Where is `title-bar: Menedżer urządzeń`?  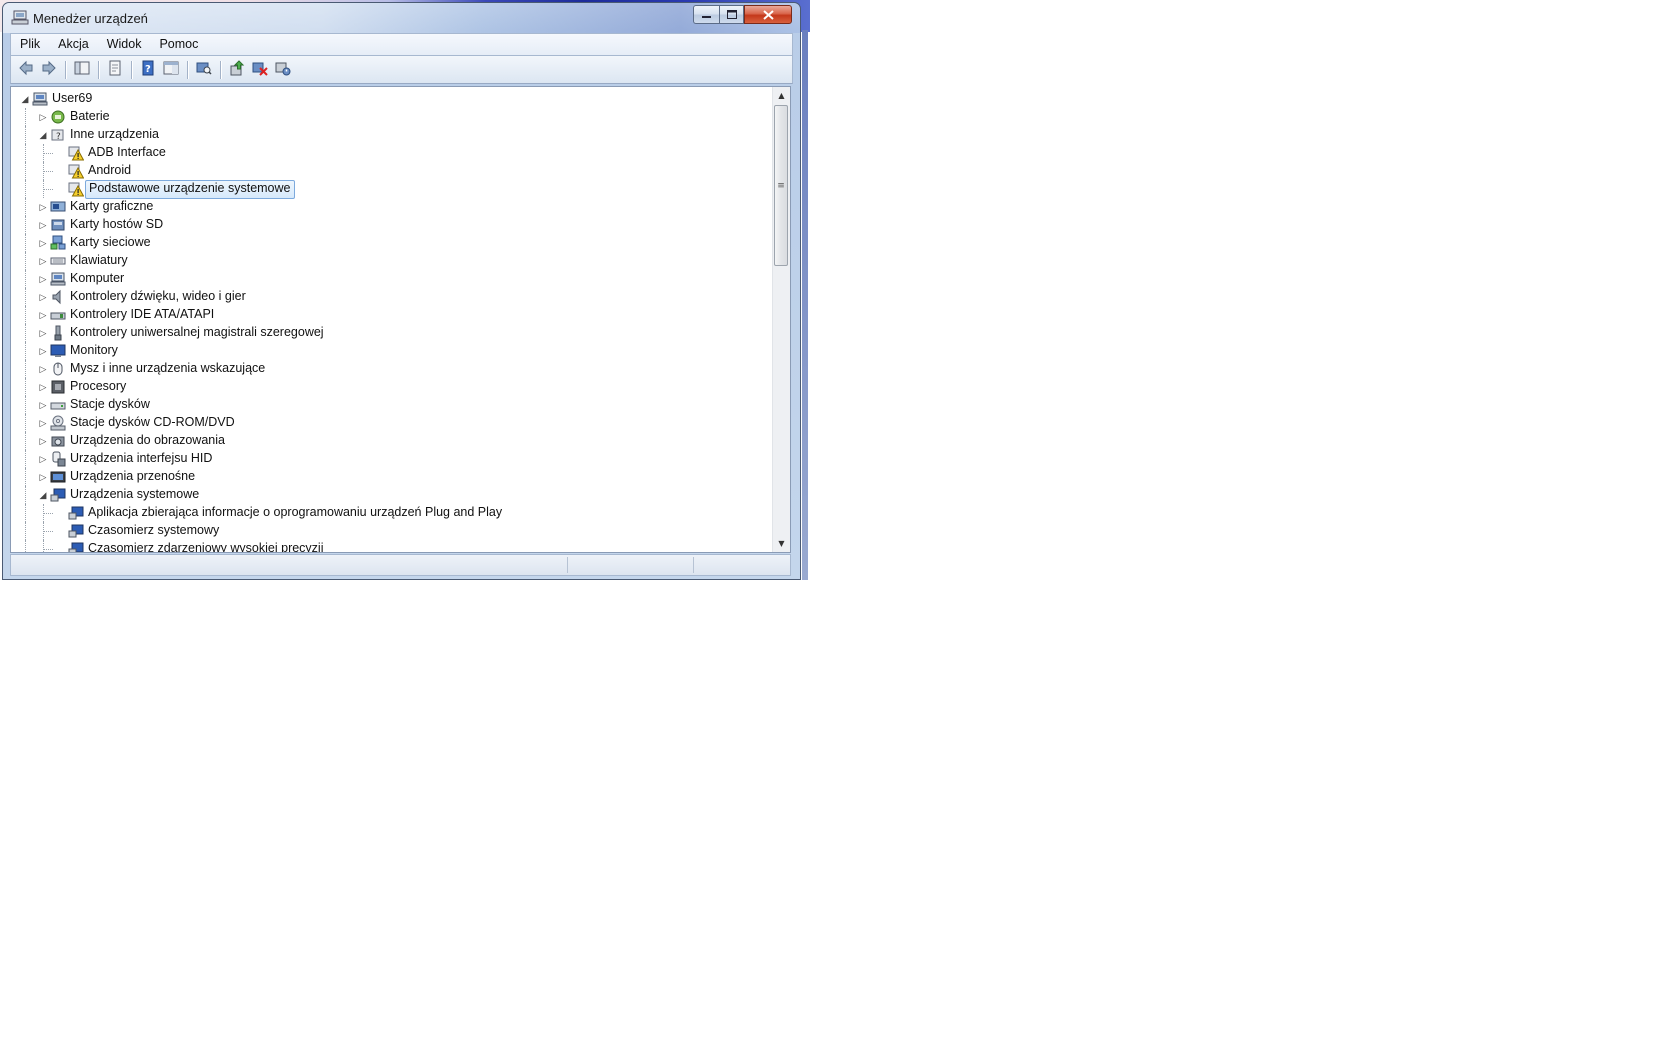
title-bar: Menedżer urządzeń is located at coordinates (401, 18).